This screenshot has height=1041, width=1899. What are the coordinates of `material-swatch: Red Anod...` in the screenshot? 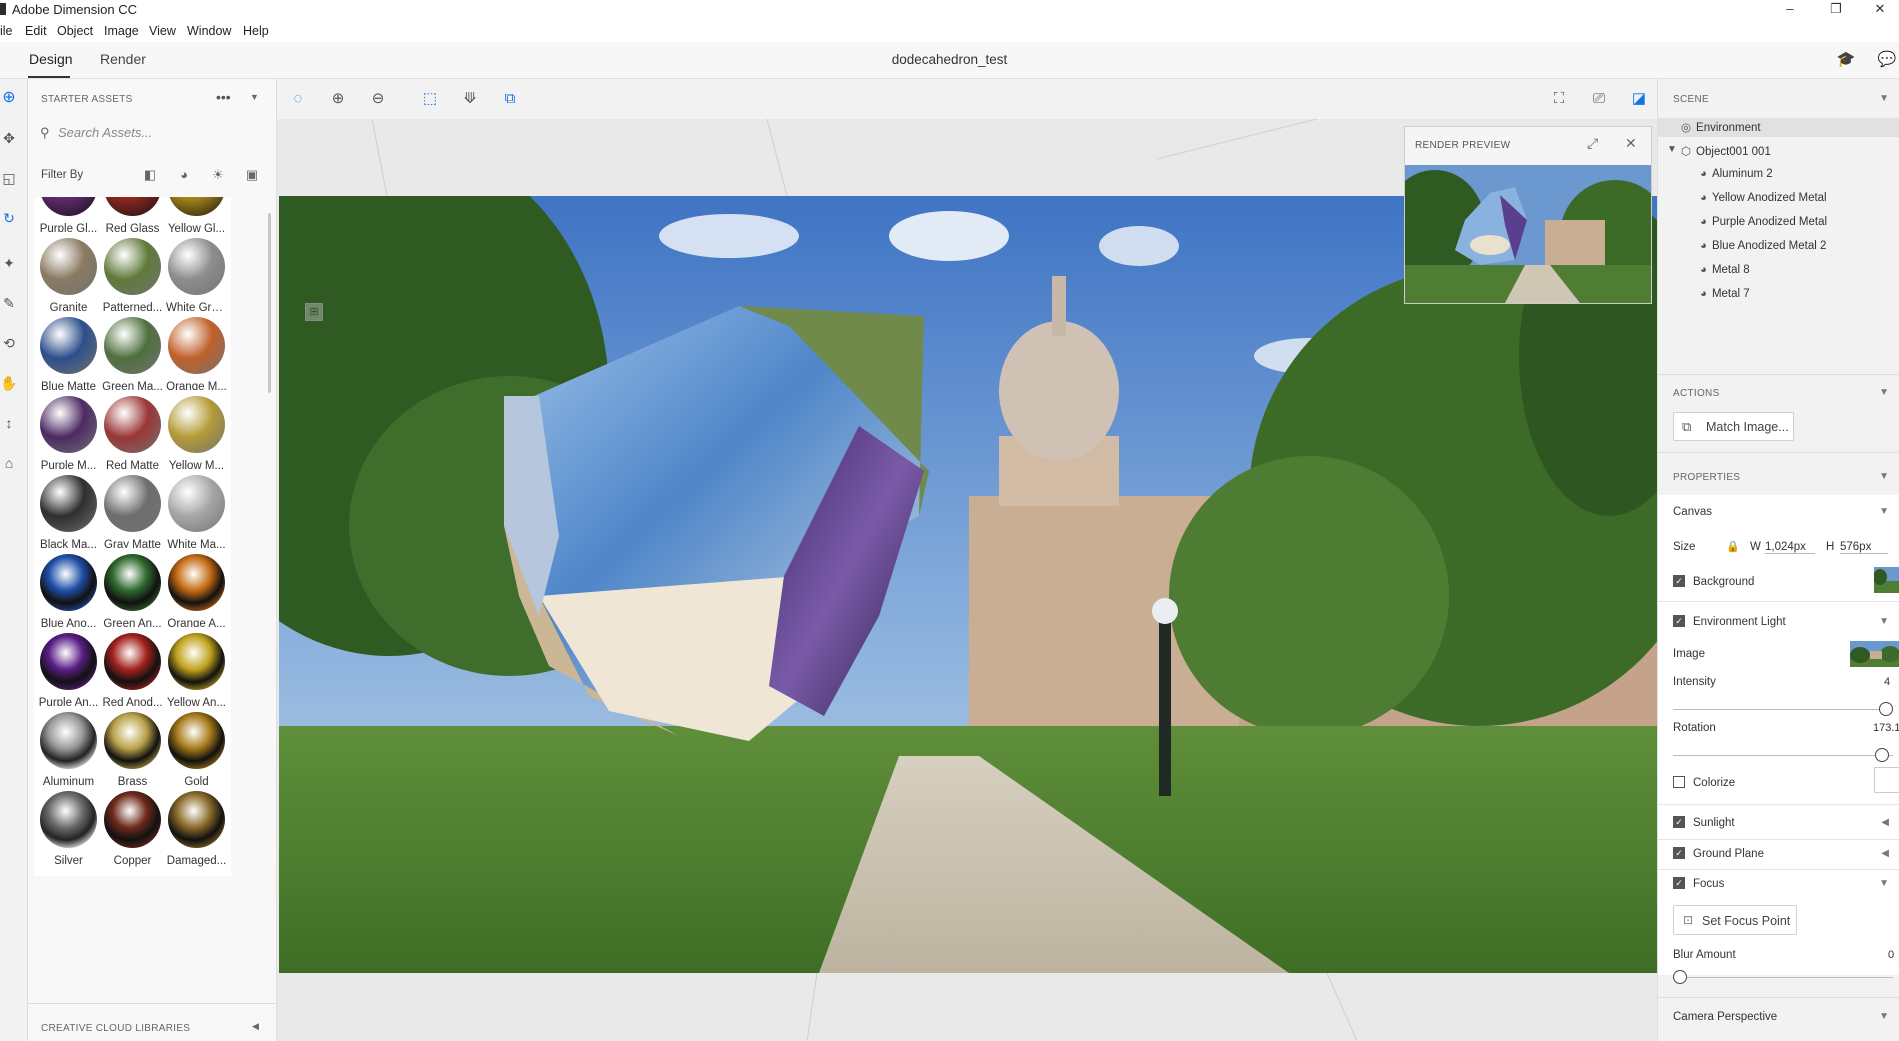 It's located at (132, 672).